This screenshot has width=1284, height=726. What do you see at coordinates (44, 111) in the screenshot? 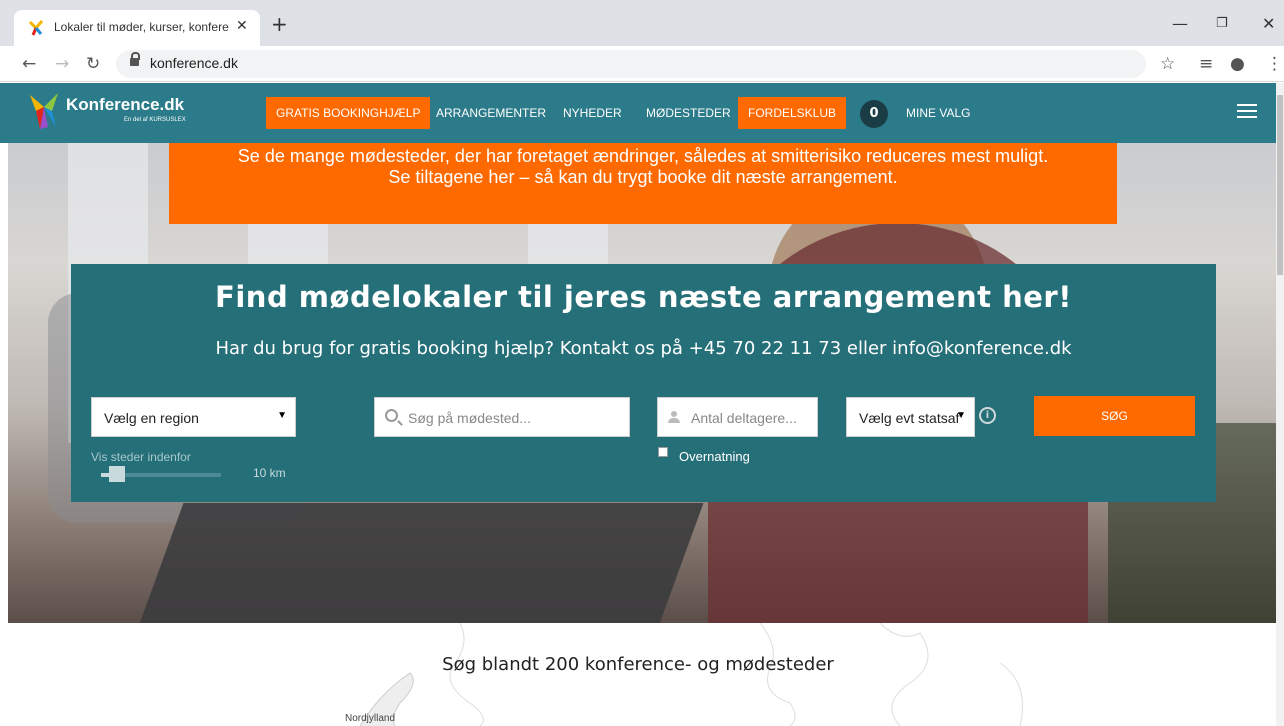
I see `logo-mark-icon` at bounding box center [44, 111].